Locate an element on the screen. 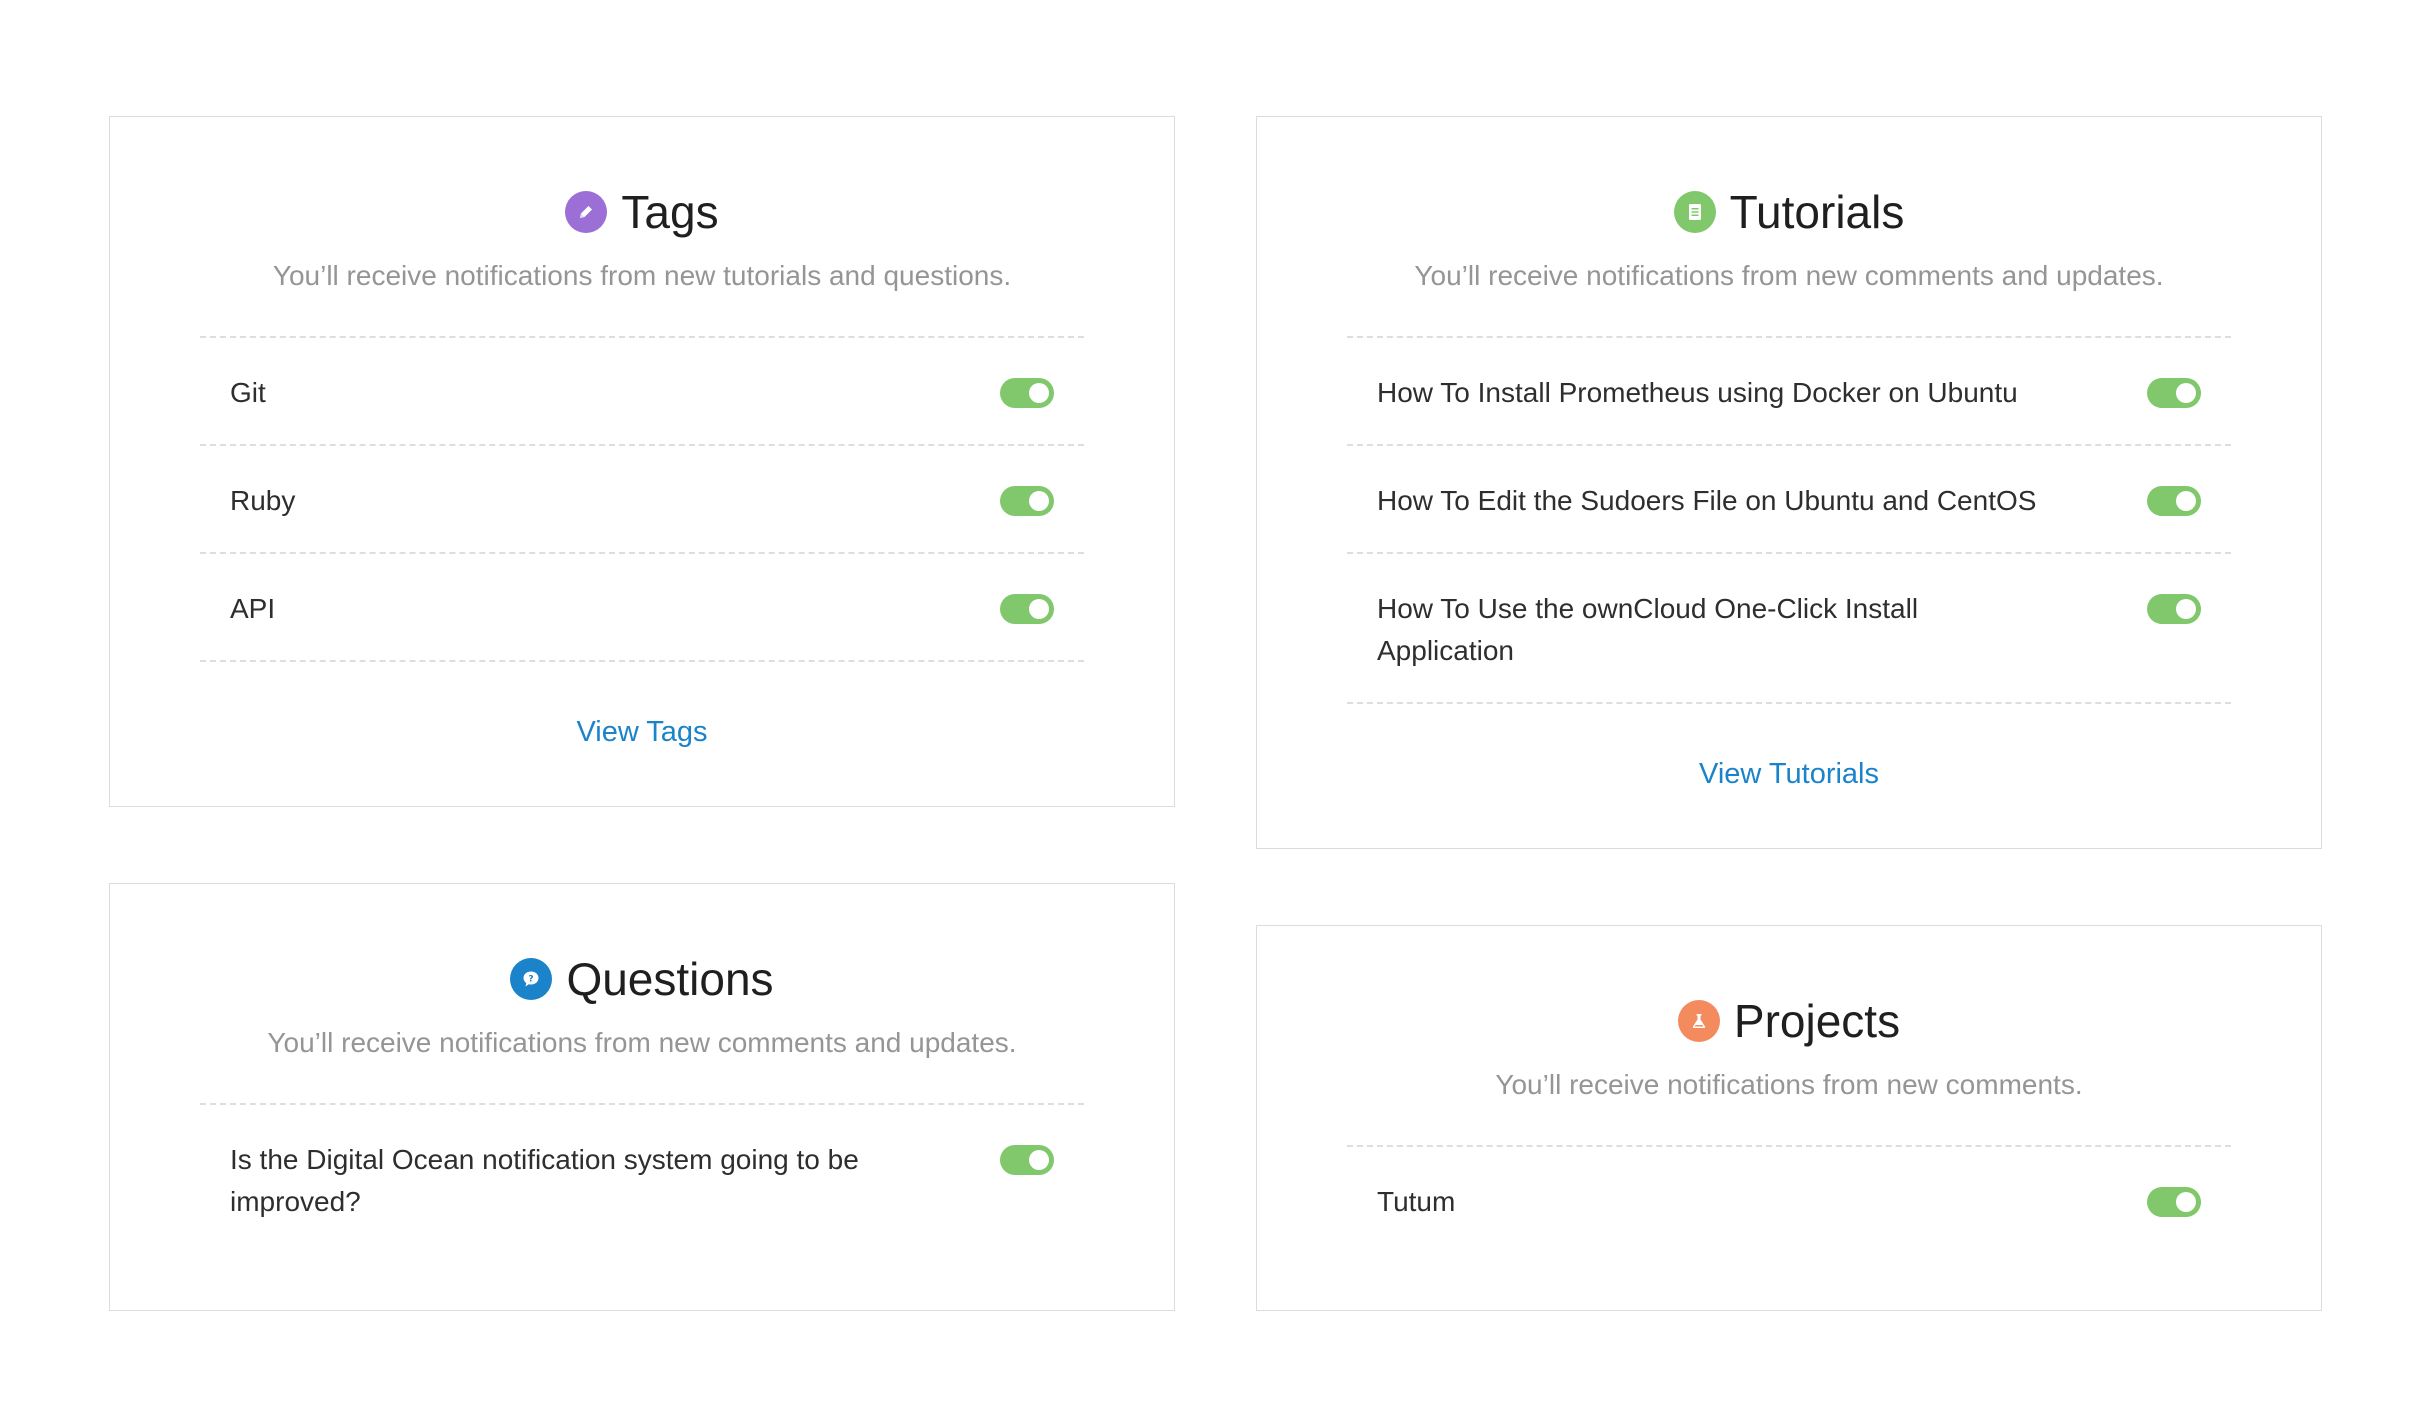 The image size is (2420, 1419). list-item: Ruby is located at coordinates (642, 500).